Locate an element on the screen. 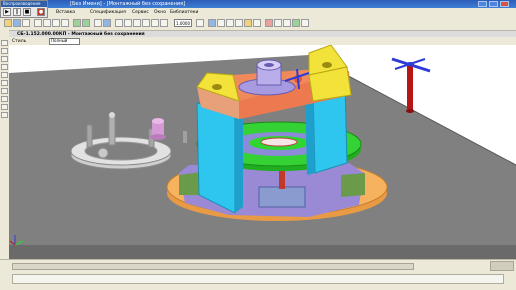  tool-mate-icon is located at coordinates (4, 51).